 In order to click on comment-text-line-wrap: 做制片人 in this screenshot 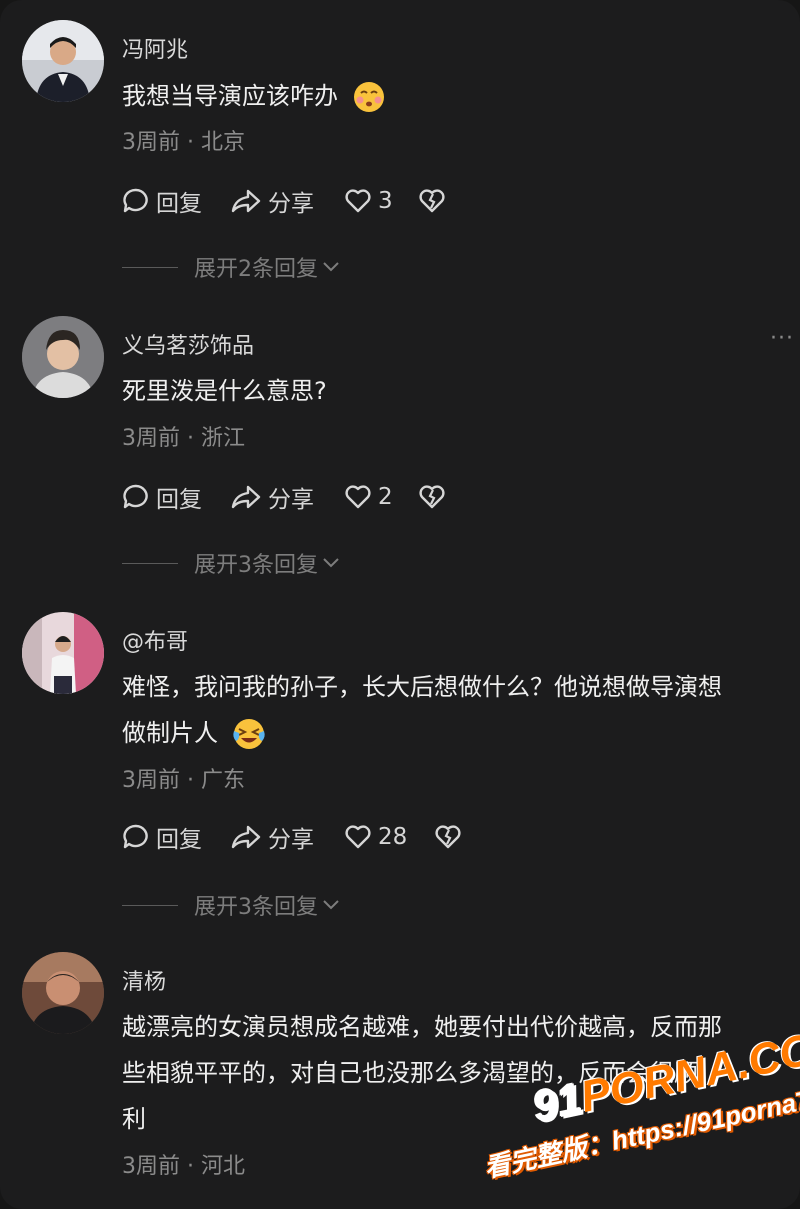, I will do `click(458, 733)`.